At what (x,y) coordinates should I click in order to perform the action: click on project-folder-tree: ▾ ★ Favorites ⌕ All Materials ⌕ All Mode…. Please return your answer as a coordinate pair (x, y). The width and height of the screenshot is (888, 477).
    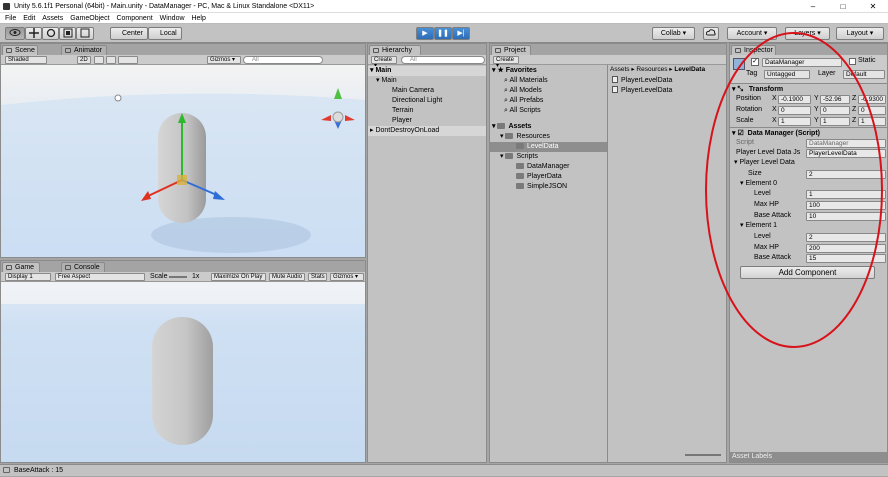
    Looking at the image, I should click on (549, 263).